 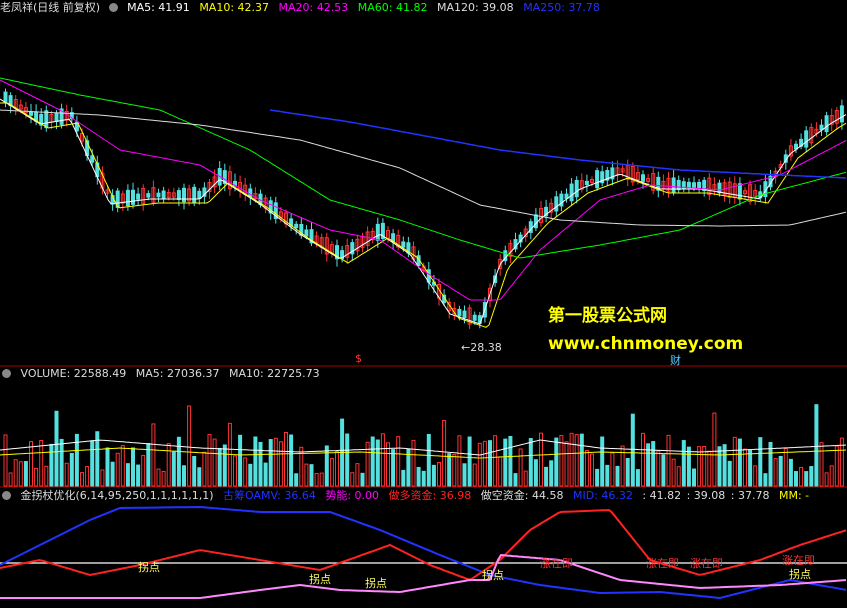 I want to click on low-price-label: ←28.38, so click(x=481, y=347).